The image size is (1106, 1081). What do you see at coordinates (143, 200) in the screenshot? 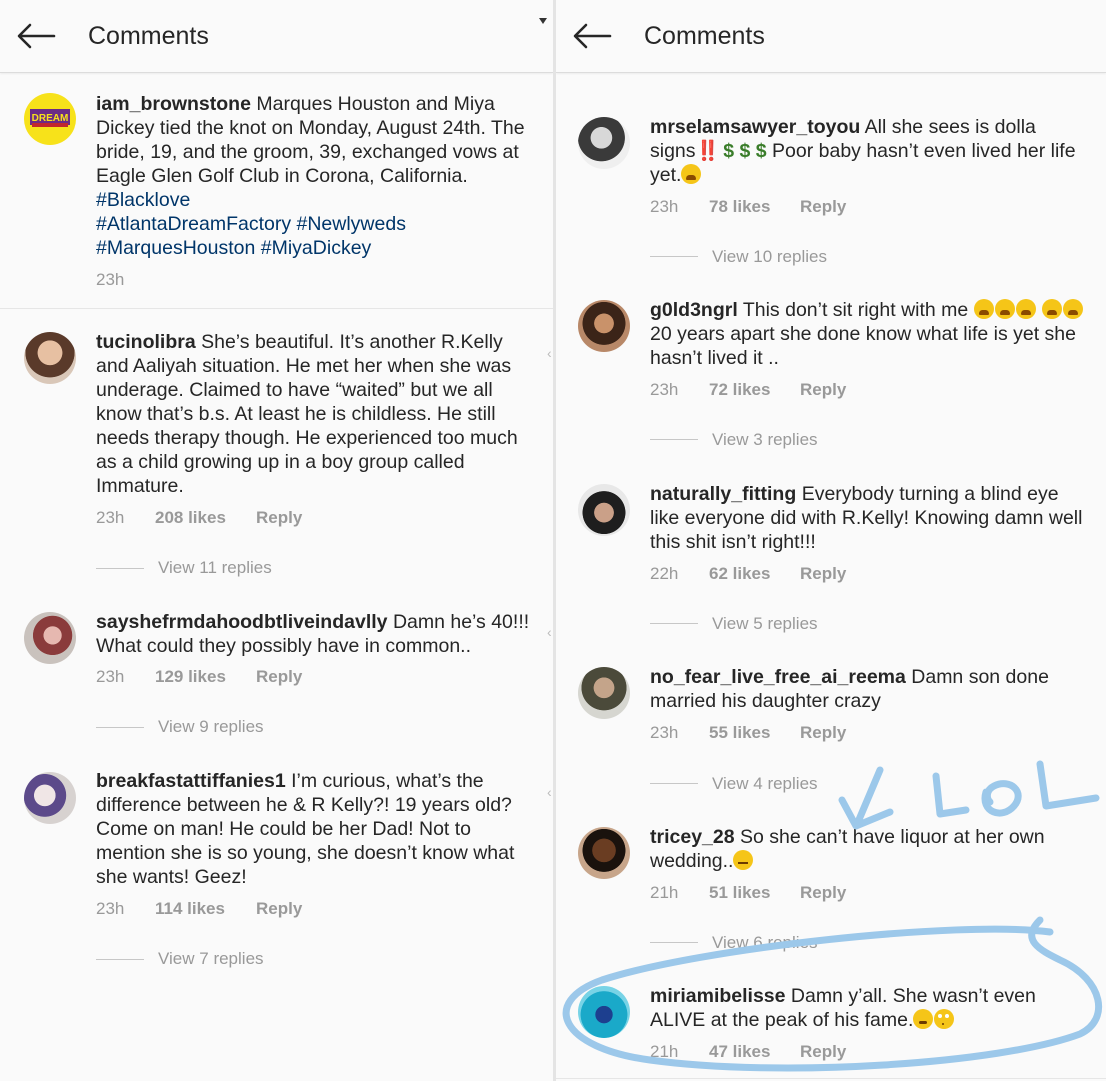
I see `hashtag-link: #Blacklove` at bounding box center [143, 200].